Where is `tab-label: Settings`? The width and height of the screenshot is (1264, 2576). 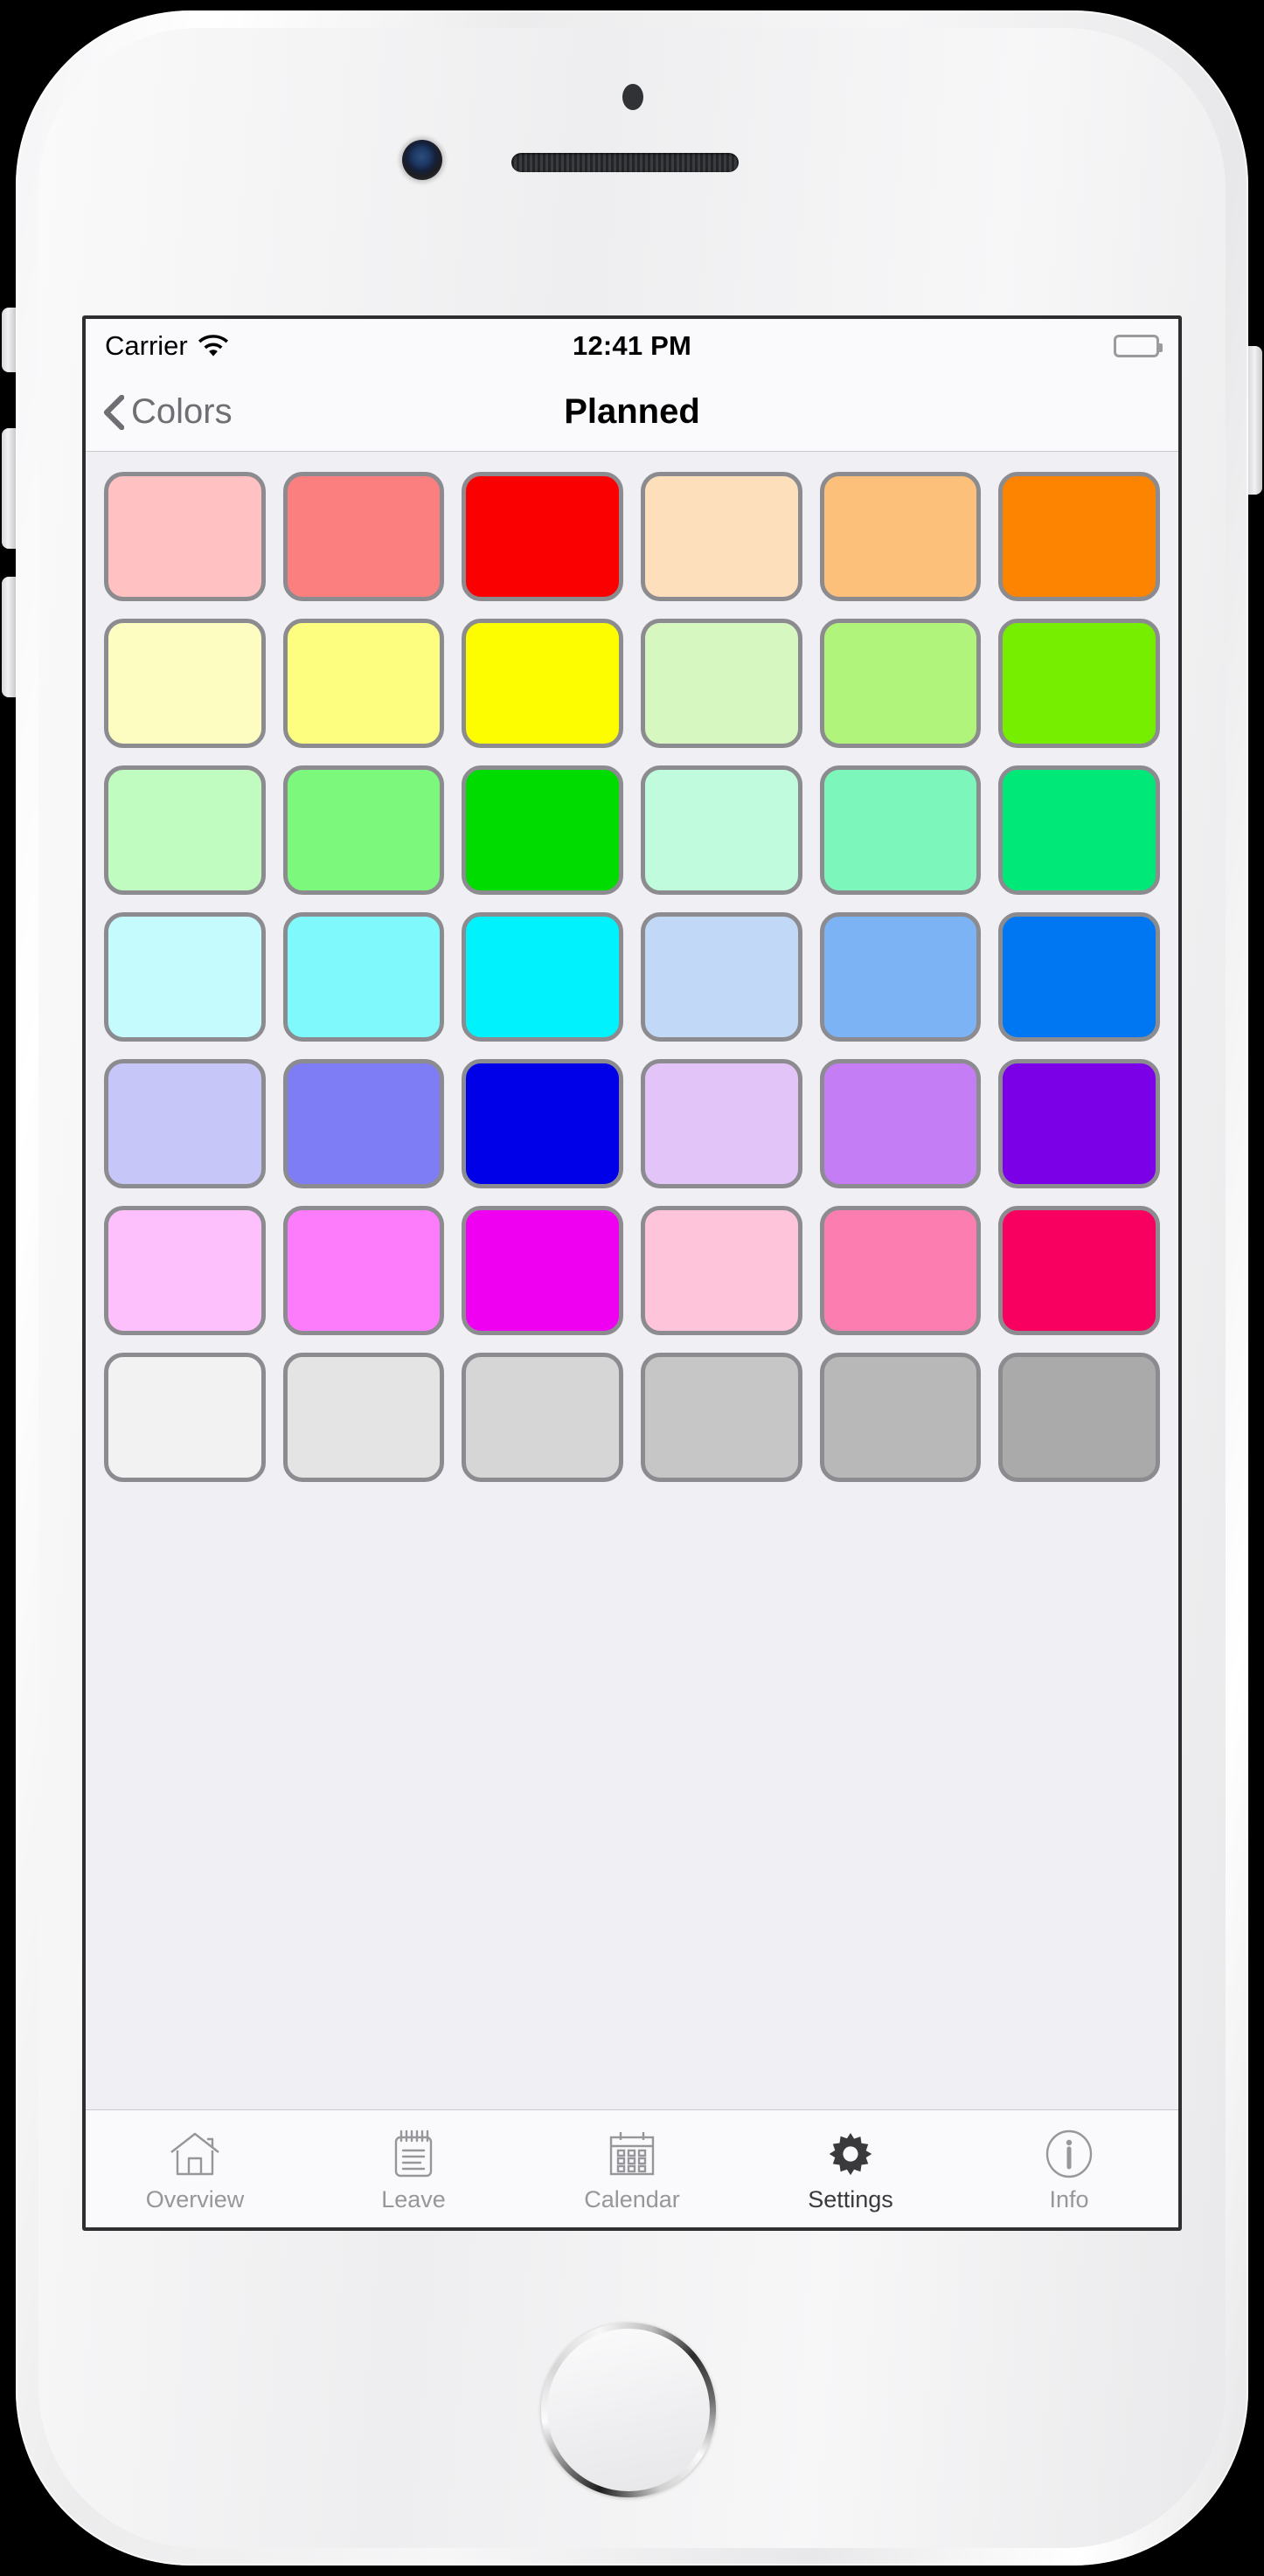 tab-label: Settings is located at coordinates (851, 2198).